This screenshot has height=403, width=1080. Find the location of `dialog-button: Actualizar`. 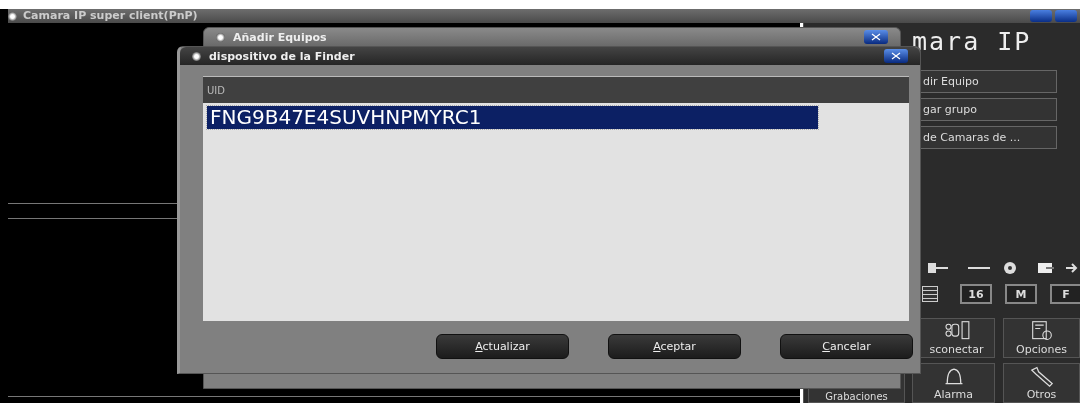

dialog-button: Actualizar is located at coordinates (502, 346).